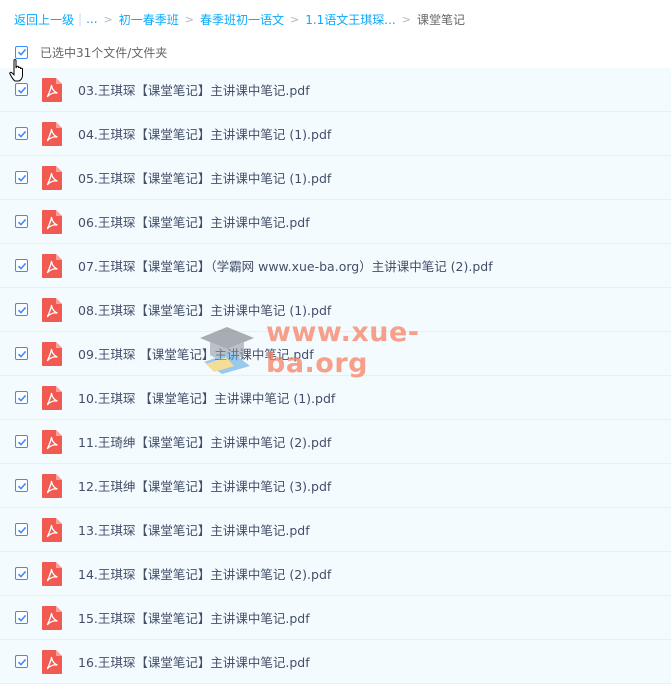 The height and width of the screenshot is (693, 671). I want to click on file-name: 04.王琪琛【课堂笔记】主讲课中笔记 (1).pdf, so click(204, 133).